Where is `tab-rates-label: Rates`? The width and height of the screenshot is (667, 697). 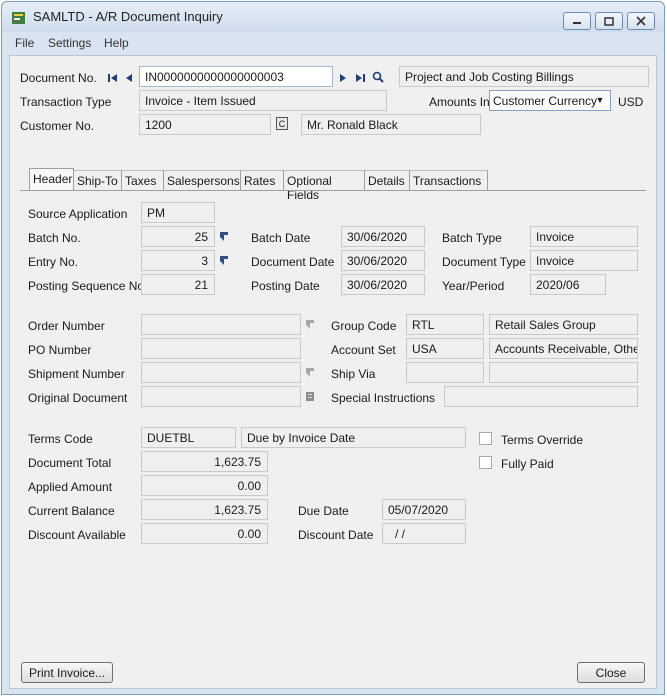
tab-rates-label: Rates is located at coordinates (260, 181).